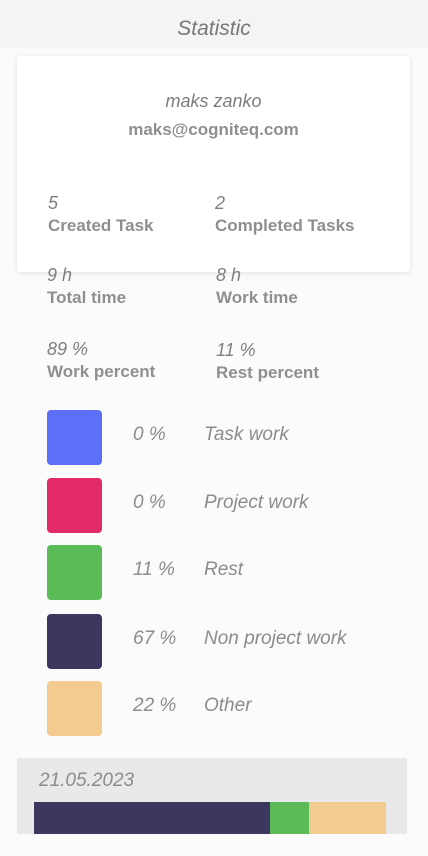 Image resolution: width=428 pixels, height=856 pixels. Describe the element at coordinates (87, 297) in the screenshot. I see `stat-label: Total time` at that location.